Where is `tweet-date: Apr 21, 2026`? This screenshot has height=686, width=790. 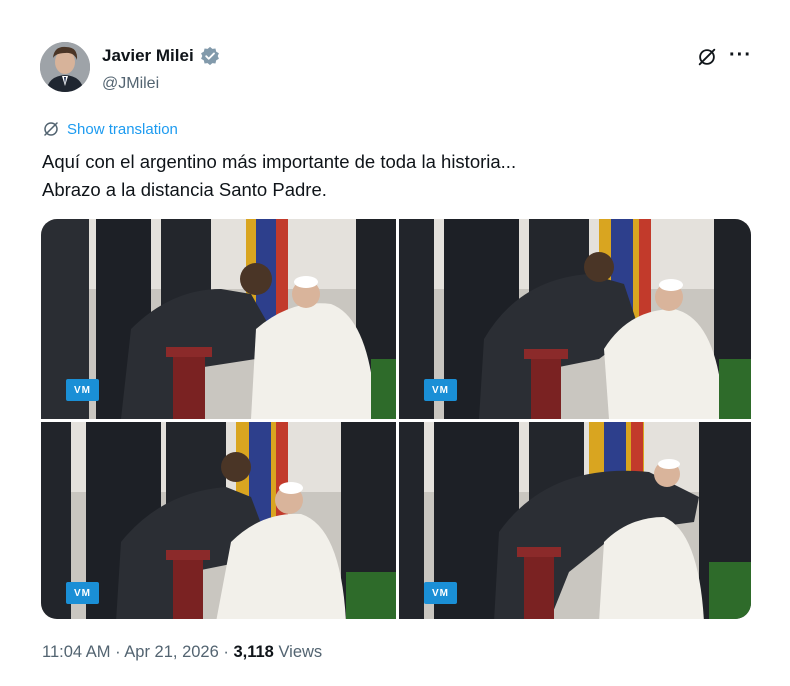 tweet-date: Apr 21, 2026 is located at coordinates (171, 652).